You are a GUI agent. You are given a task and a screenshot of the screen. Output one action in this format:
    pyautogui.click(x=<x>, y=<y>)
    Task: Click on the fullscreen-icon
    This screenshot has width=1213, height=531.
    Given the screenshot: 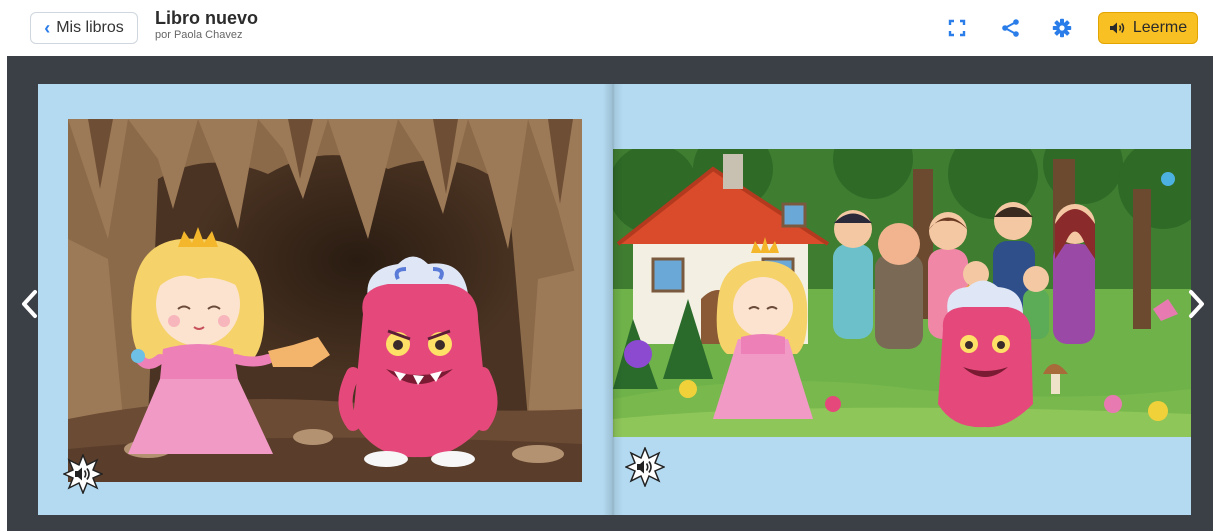 What is the action you would take?
    pyautogui.click(x=957, y=28)
    